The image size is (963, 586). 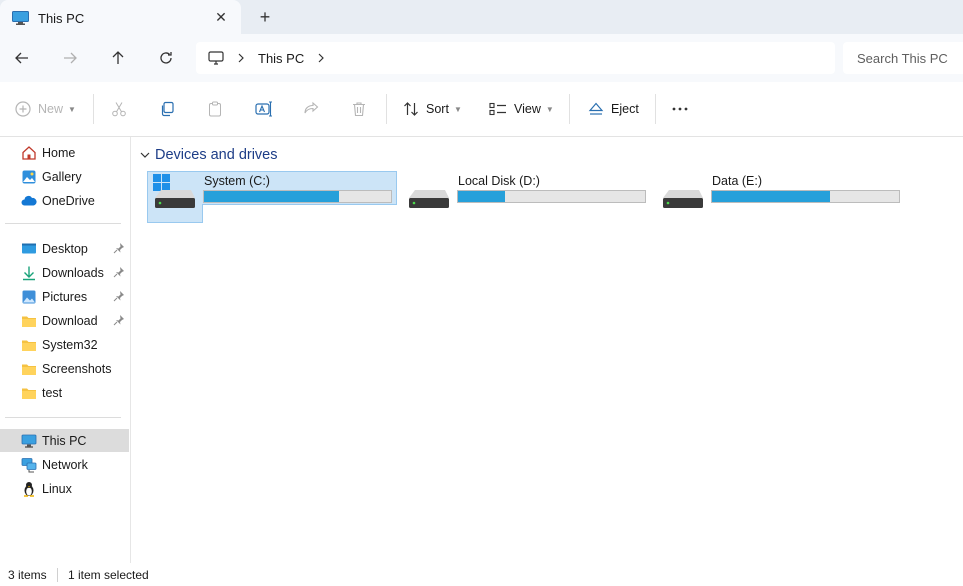 I want to click on paste-button, so click(x=215, y=109).